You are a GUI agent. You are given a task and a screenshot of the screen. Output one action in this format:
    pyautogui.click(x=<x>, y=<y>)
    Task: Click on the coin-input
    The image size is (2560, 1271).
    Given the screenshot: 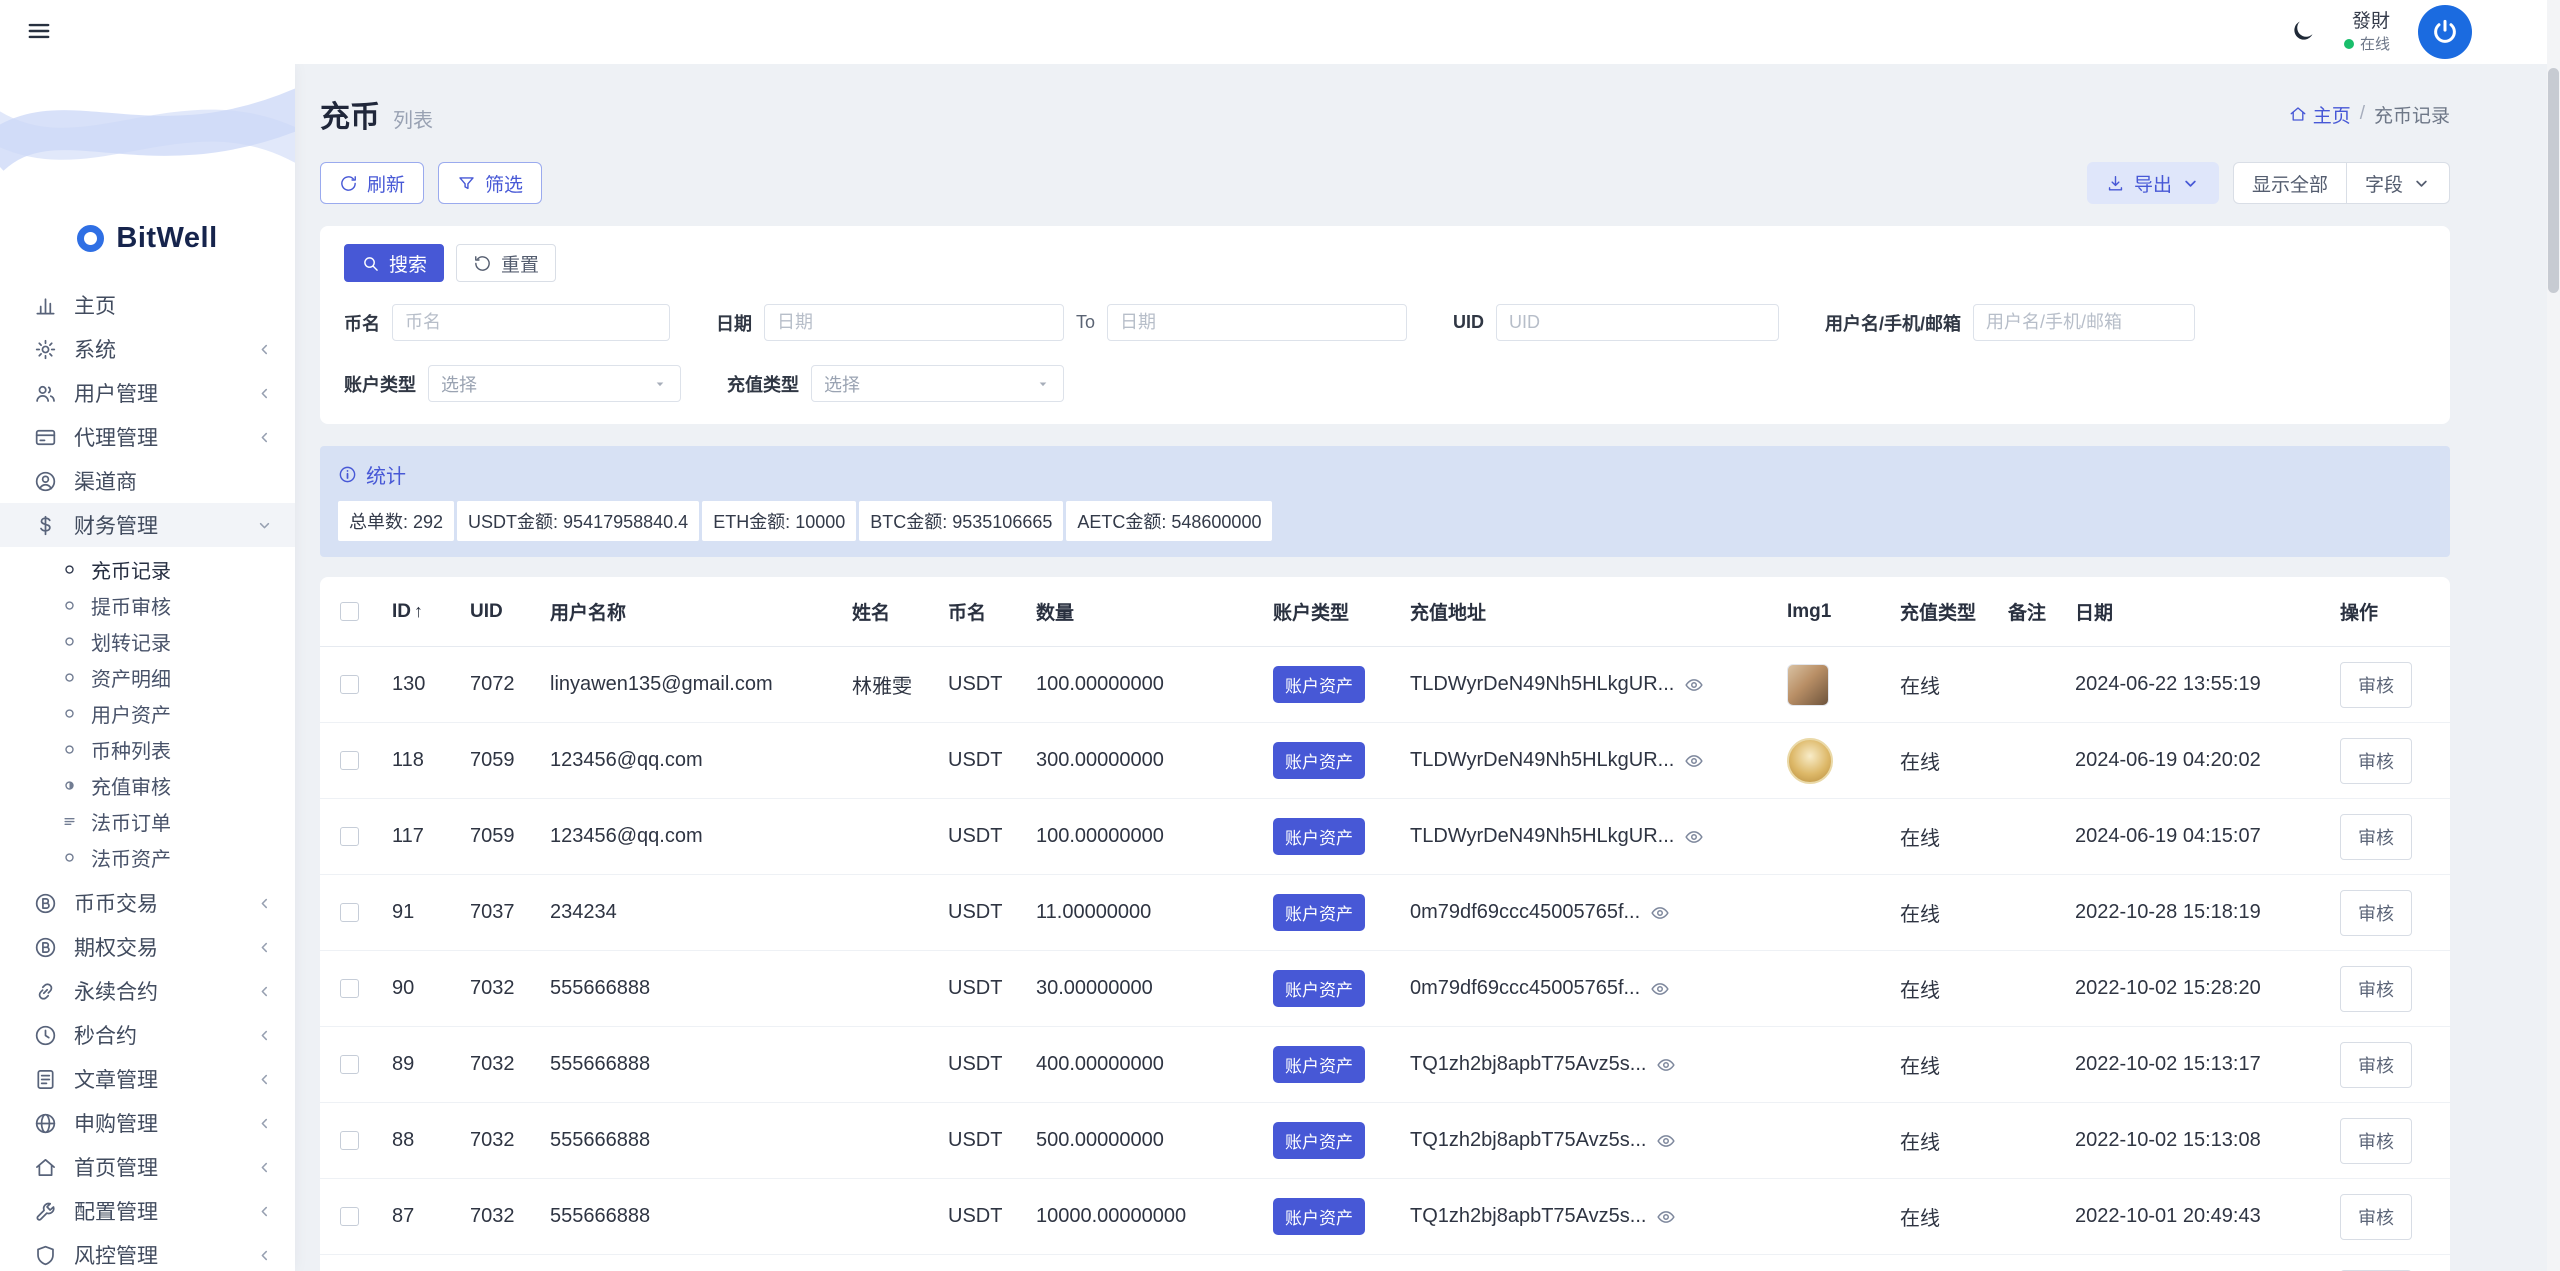 What is the action you would take?
    pyautogui.click(x=531, y=322)
    